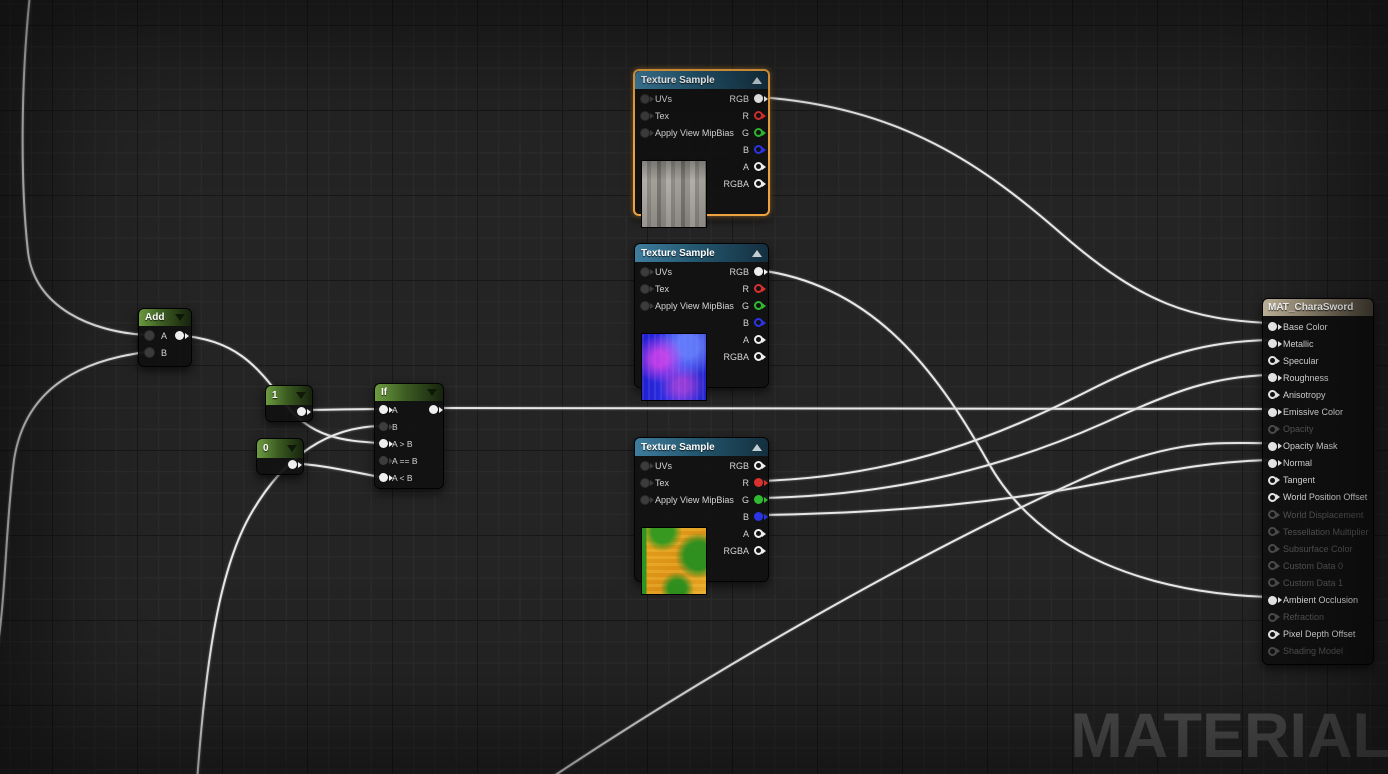  Describe the element at coordinates (409, 443) in the screenshot. I see `input-pin-row: A > B` at that location.